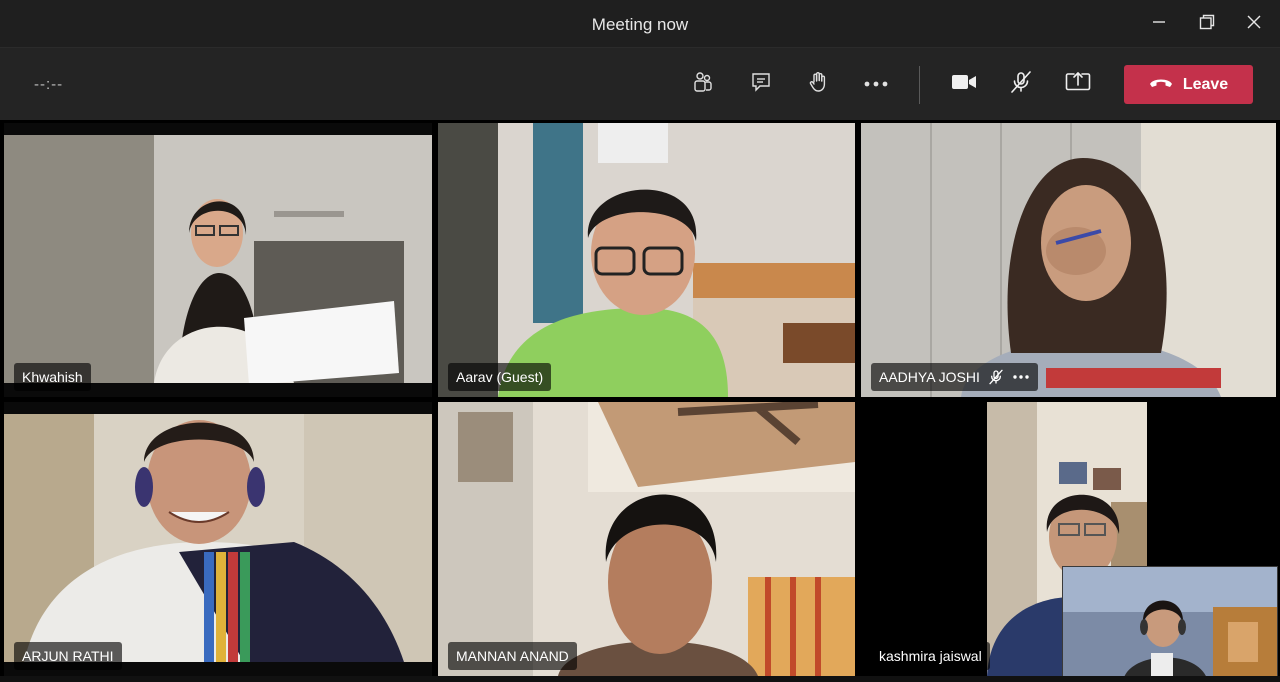 This screenshot has height=682, width=1280. Describe the element at coordinates (1205, 84) in the screenshot. I see `leave-label: Leave` at that location.